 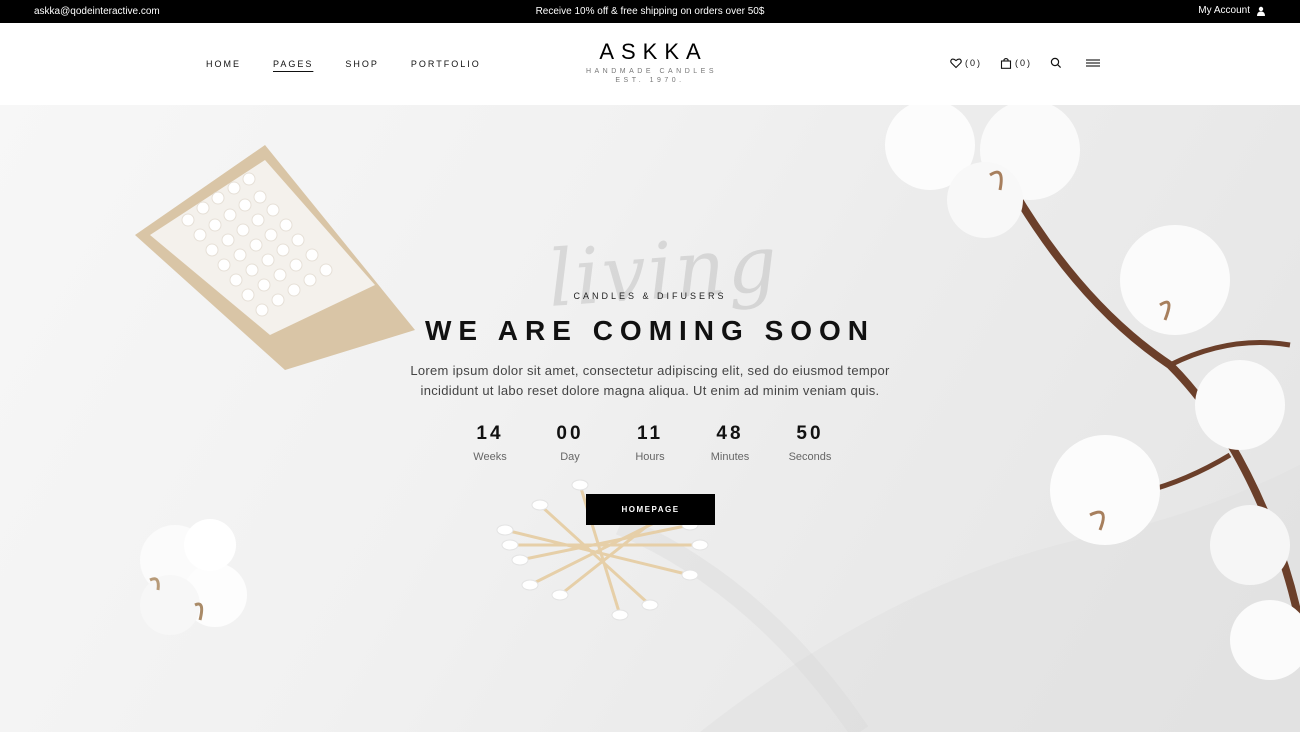 I want to click on search-icon, so click(x=1056, y=63).